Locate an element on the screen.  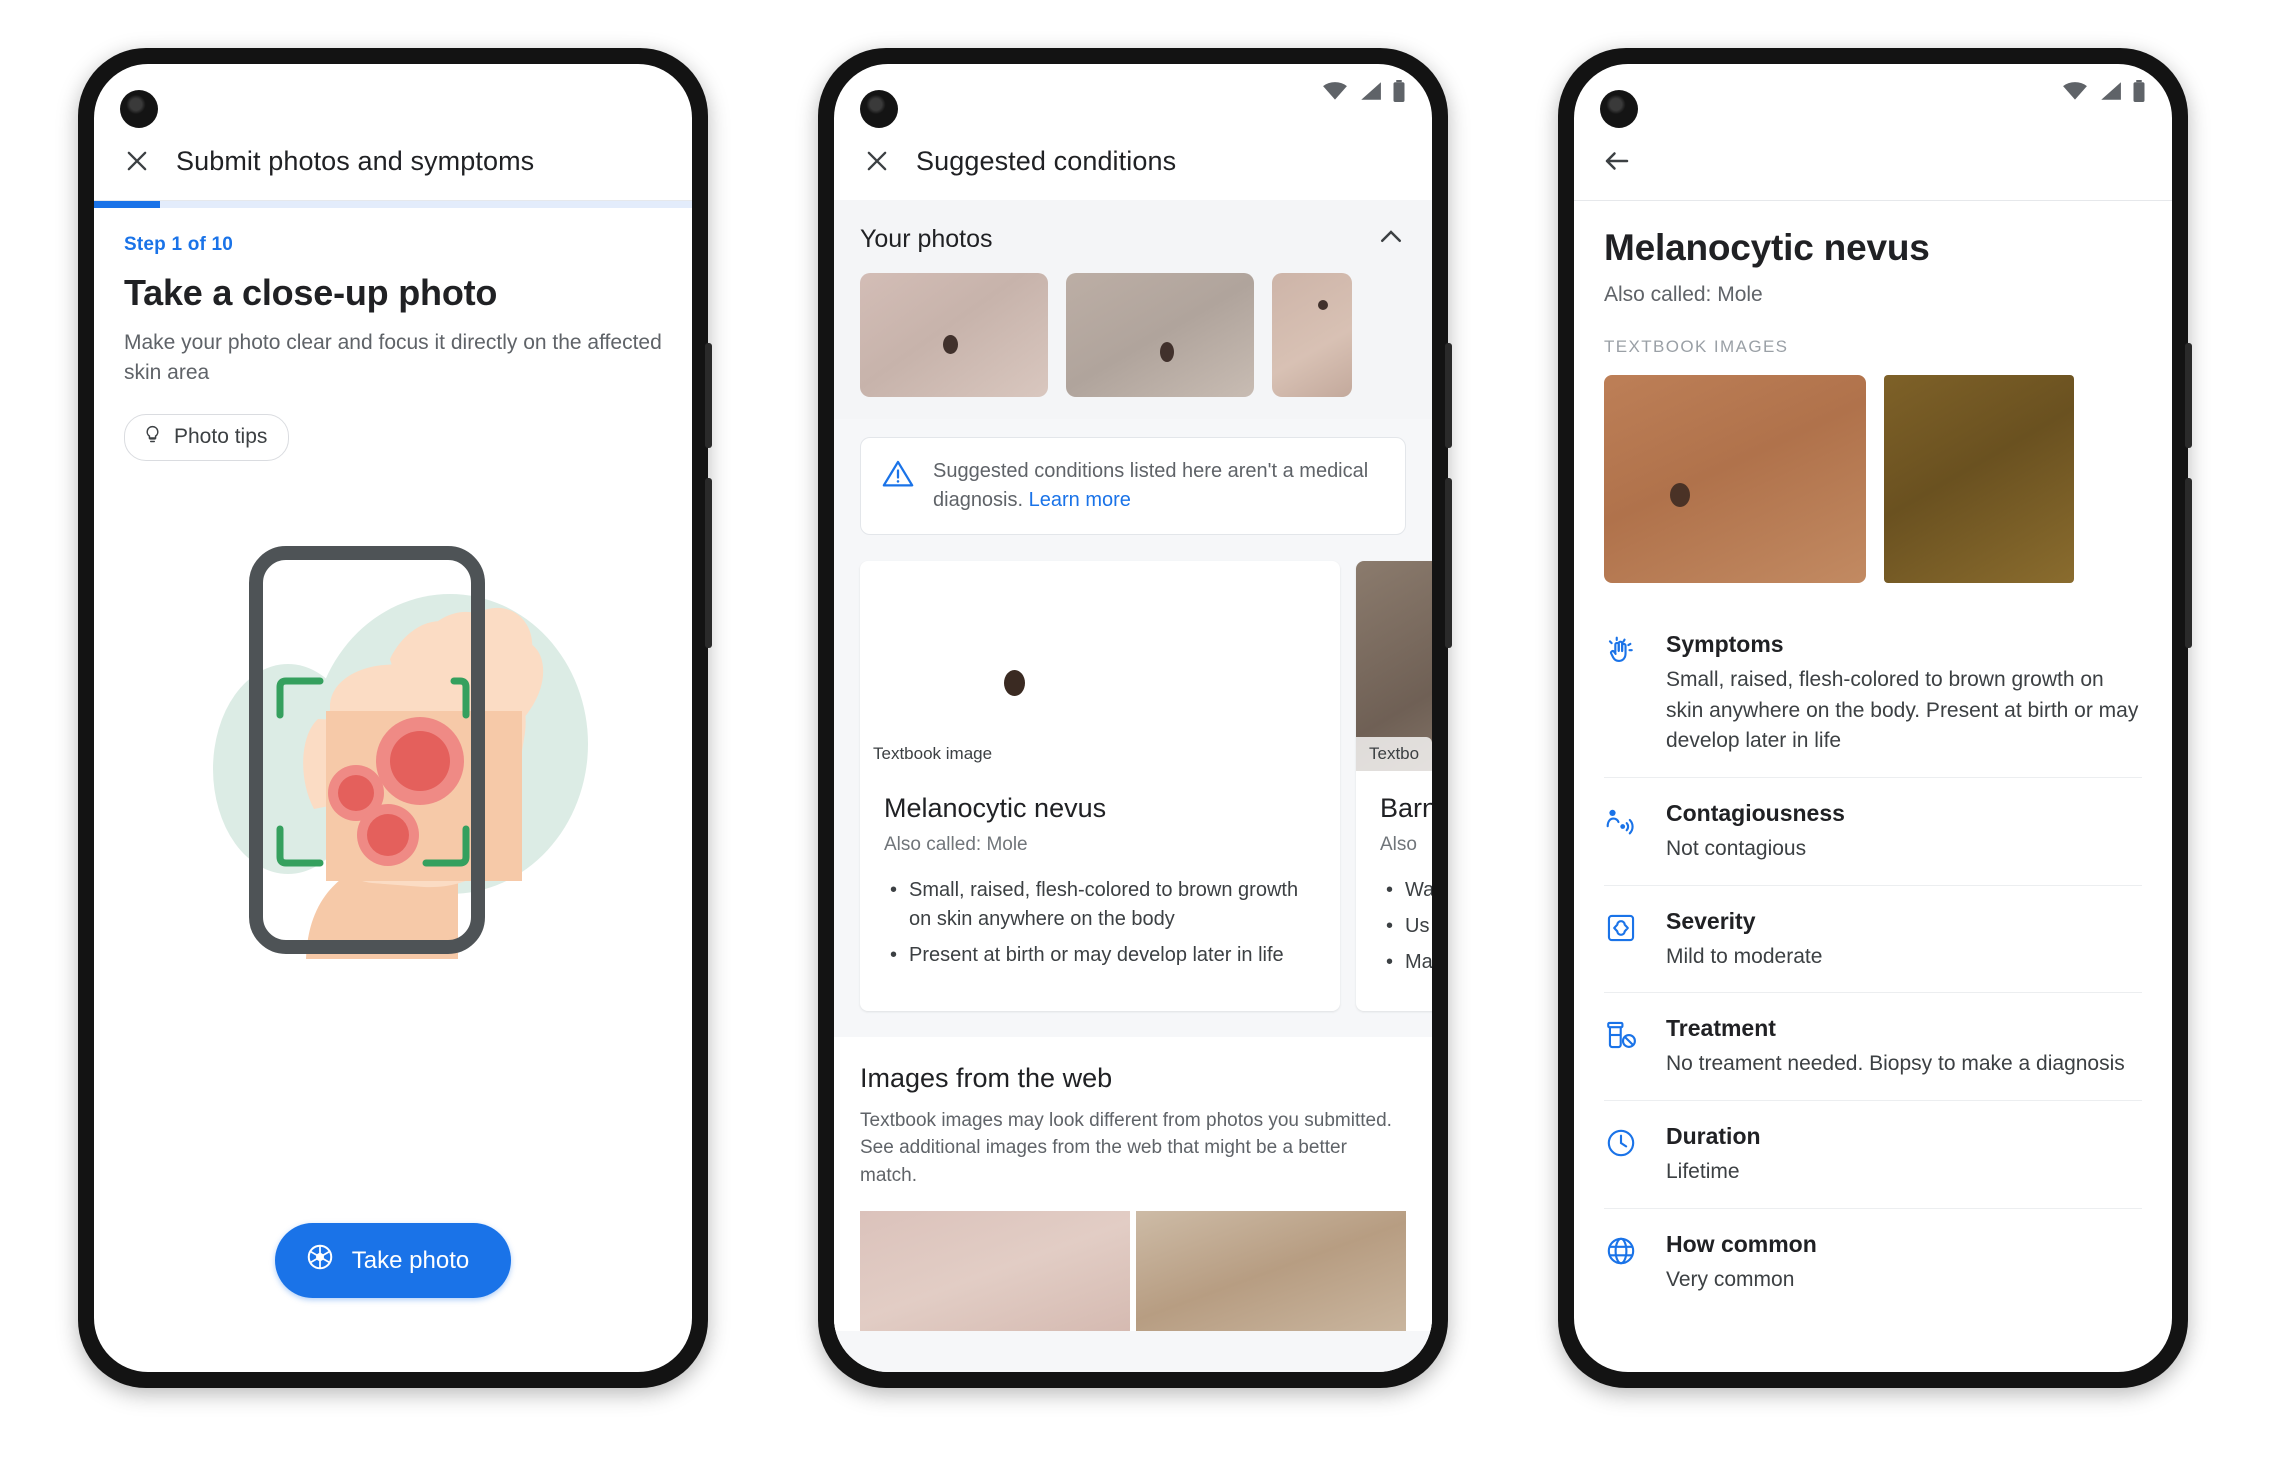
learn-more-link: Learn more is located at coordinates (1080, 500).